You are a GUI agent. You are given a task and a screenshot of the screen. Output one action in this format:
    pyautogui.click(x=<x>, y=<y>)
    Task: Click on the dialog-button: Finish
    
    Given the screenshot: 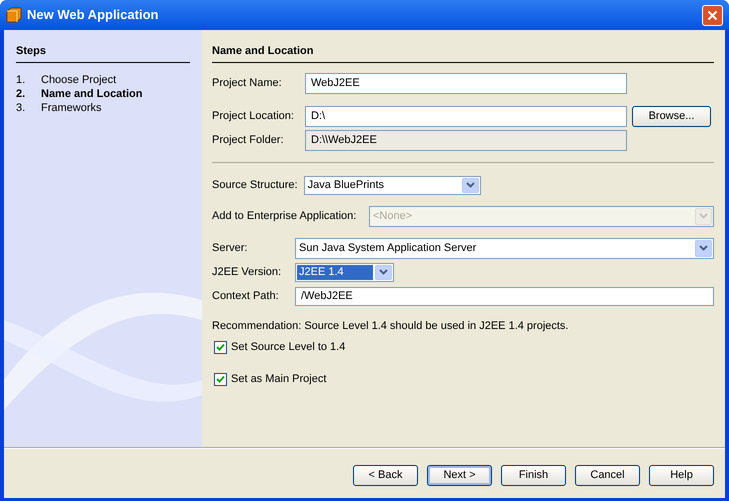 What is the action you would take?
    pyautogui.click(x=533, y=475)
    